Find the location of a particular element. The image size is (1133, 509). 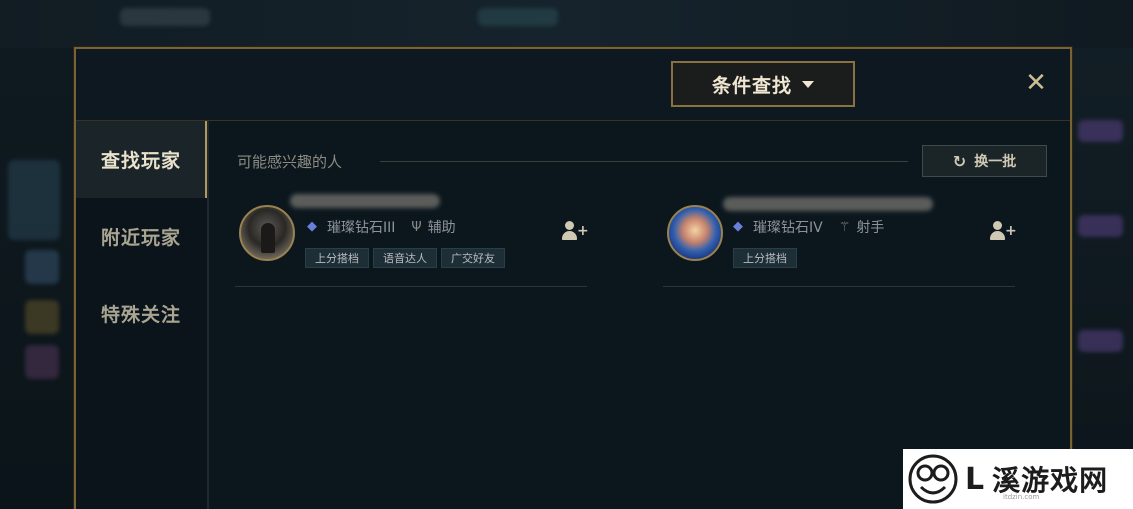

section-title: 可能感兴趣的人 is located at coordinates (290, 162).